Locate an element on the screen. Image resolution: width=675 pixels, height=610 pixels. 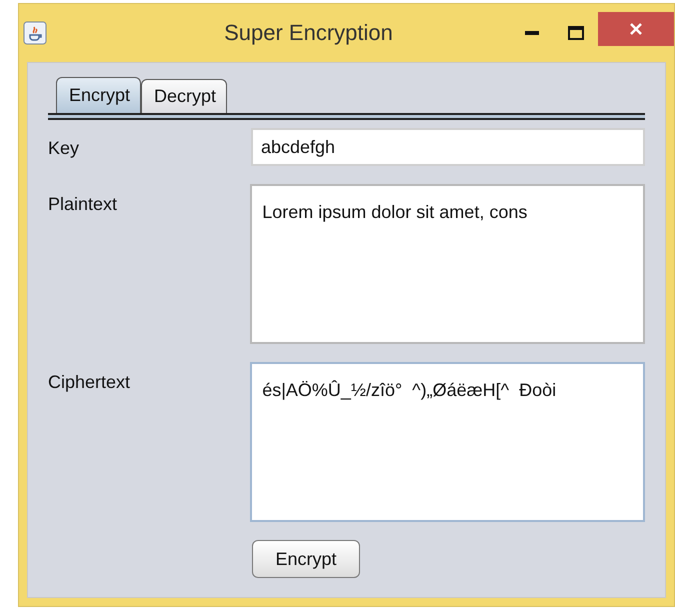
tab: Decrypt is located at coordinates (184, 96).